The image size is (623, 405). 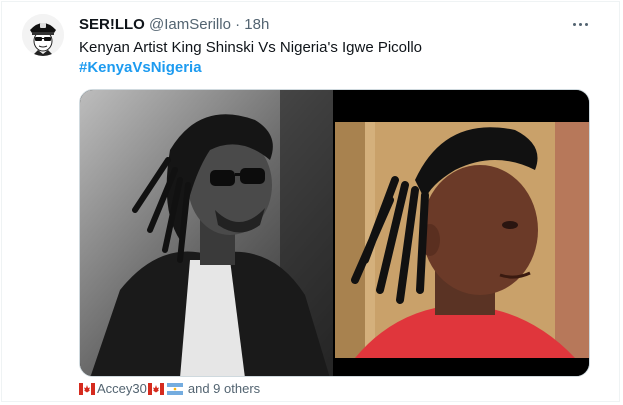 What do you see at coordinates (224, 389) in the screenshot?
I see `liked-by-suffix: and 9 others` at bounding box center [224, 389].